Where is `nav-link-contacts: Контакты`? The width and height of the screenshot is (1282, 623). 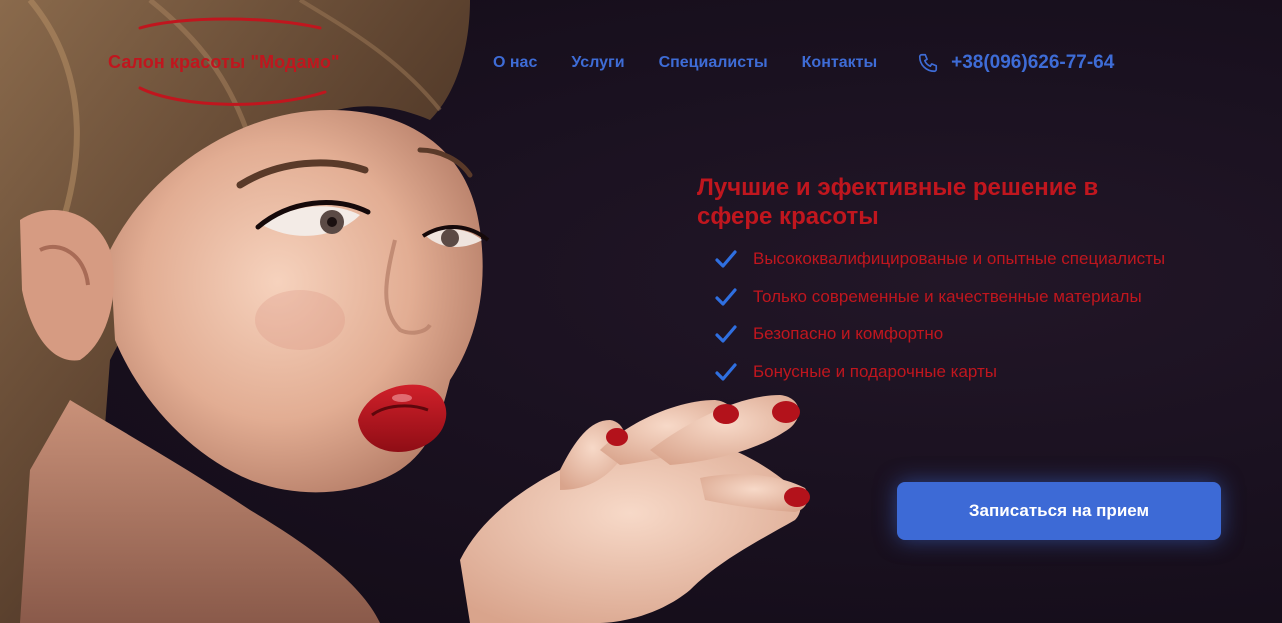
nav-link-contacts: Контакты is located at coordinates (839, 63).